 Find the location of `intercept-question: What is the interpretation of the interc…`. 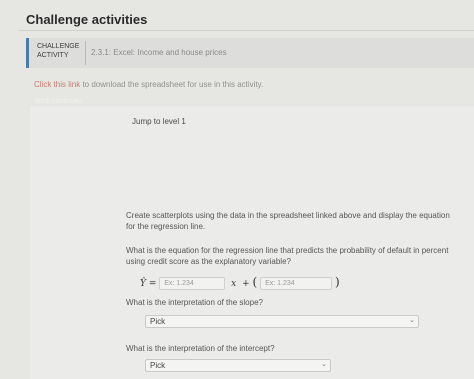

intercept-question: What is the interpretation of the interc… is located at coordinates (200, 348).